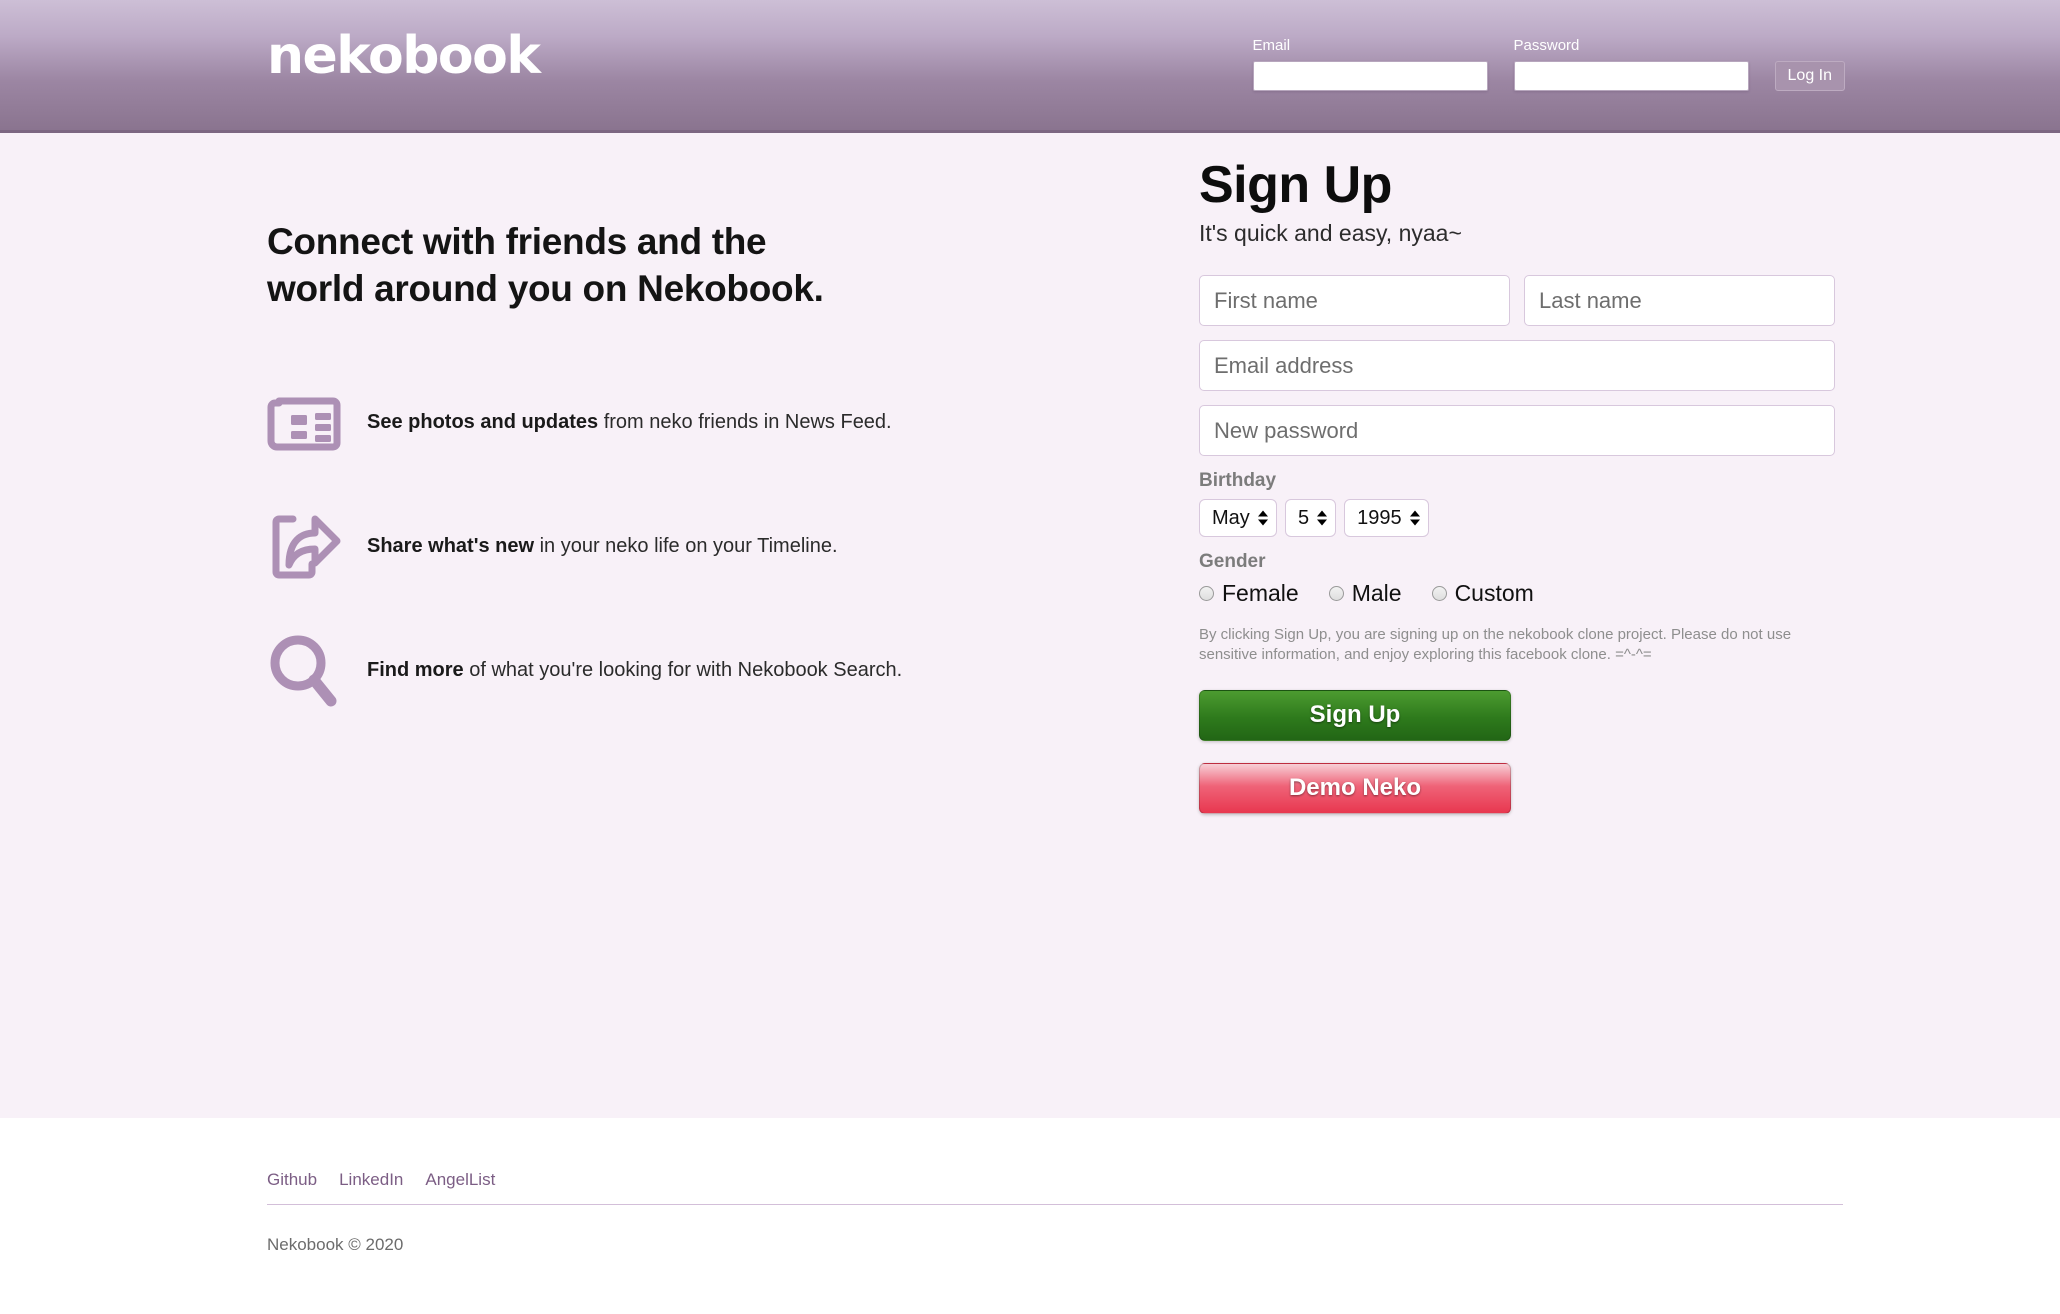 The width and height of the screenshot is (2060, 1314). I want to click on gender-option-male: Male, so click(1365, 593).